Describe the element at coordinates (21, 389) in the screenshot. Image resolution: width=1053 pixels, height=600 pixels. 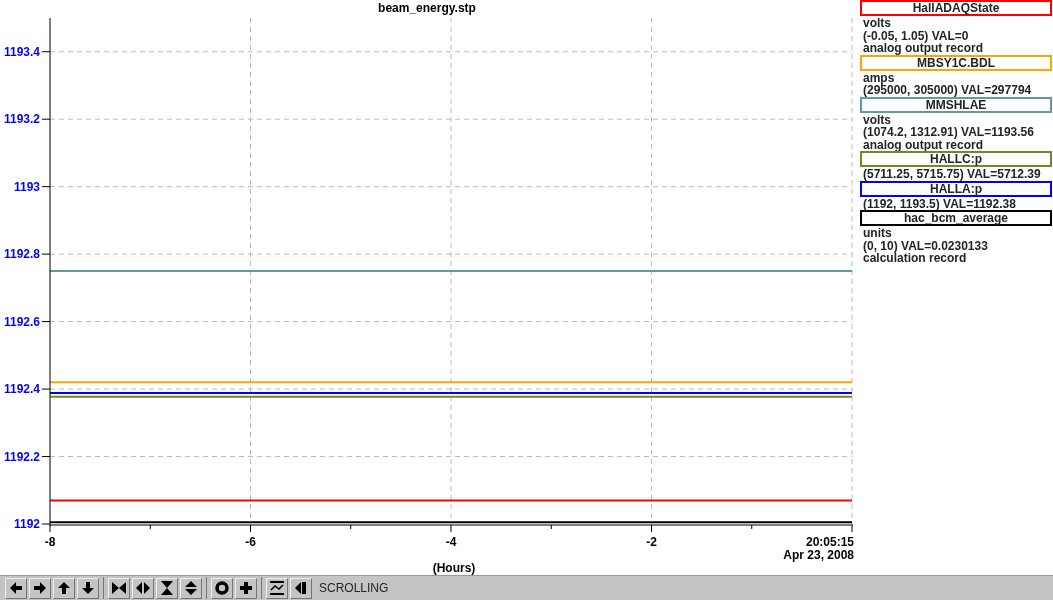
I see `y-tick-label: 1192.4` at that location.